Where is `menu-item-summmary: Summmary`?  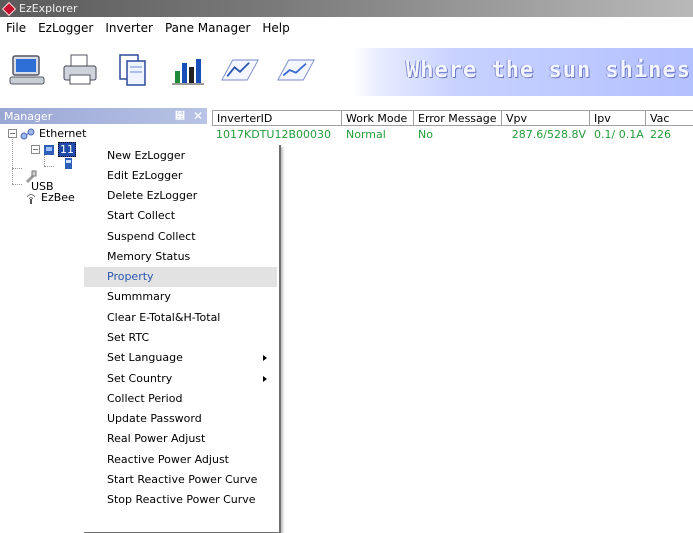 menu-item-summmary: Summmary is located at coordinates (180, 297).